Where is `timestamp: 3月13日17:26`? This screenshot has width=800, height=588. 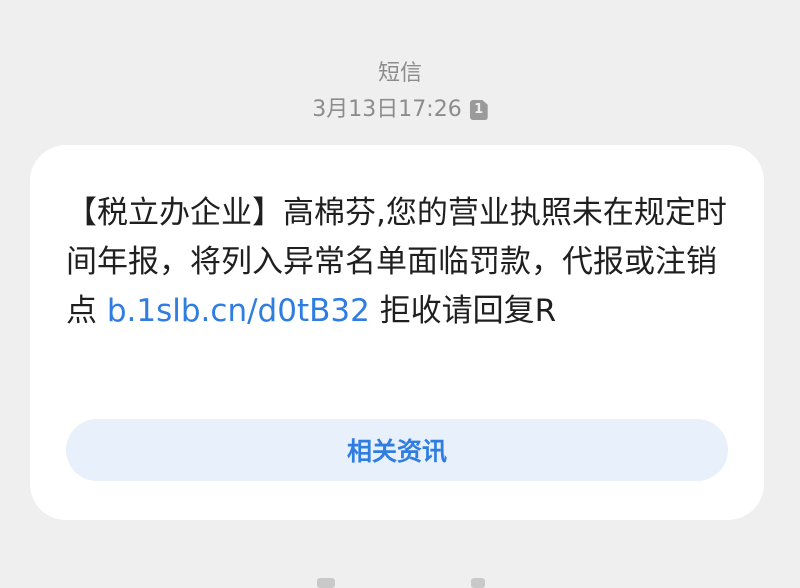
timestamp: 3月13日17:26 is located at coordinates (387, 109).